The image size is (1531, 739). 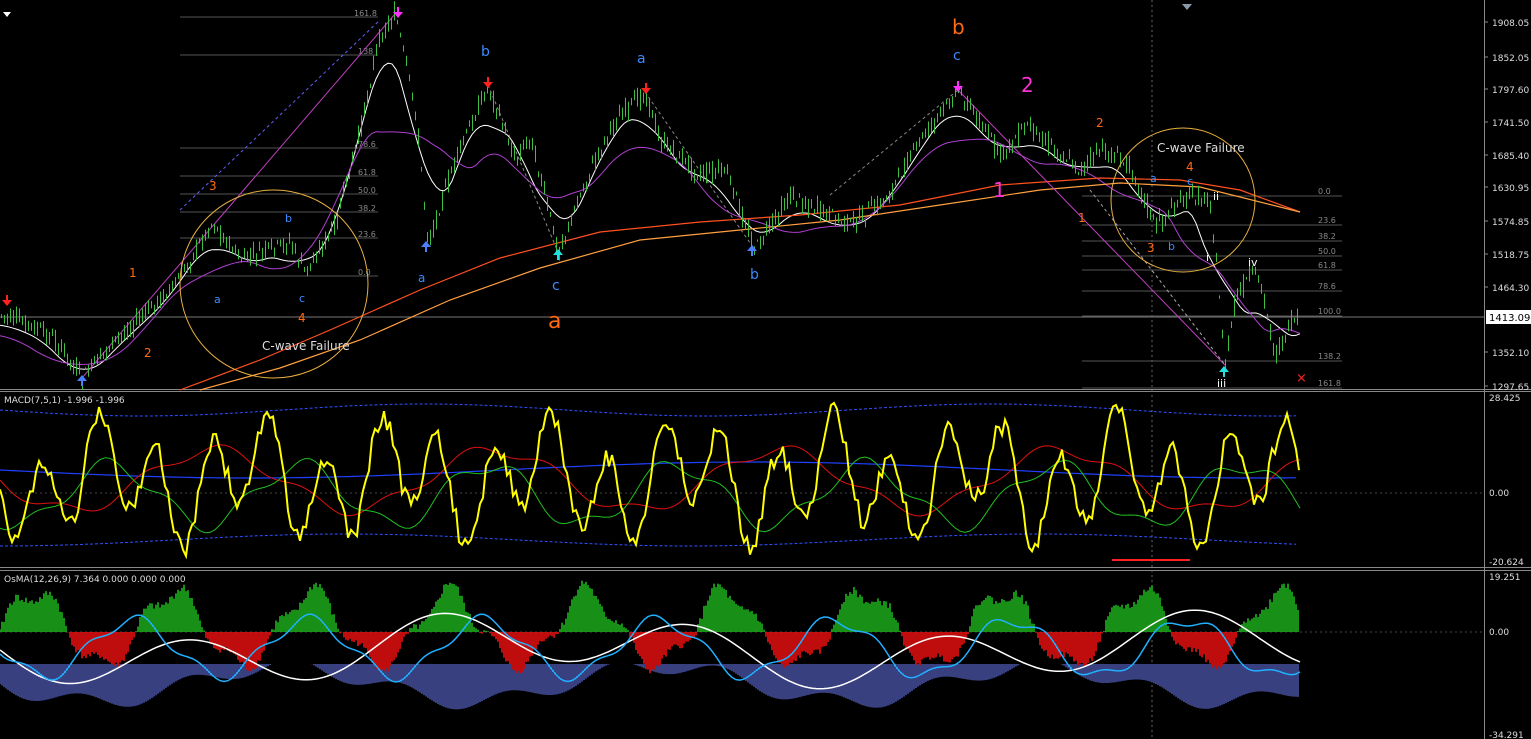 I want to click on fib-label: 100.0, so click(x=1329, y=311).